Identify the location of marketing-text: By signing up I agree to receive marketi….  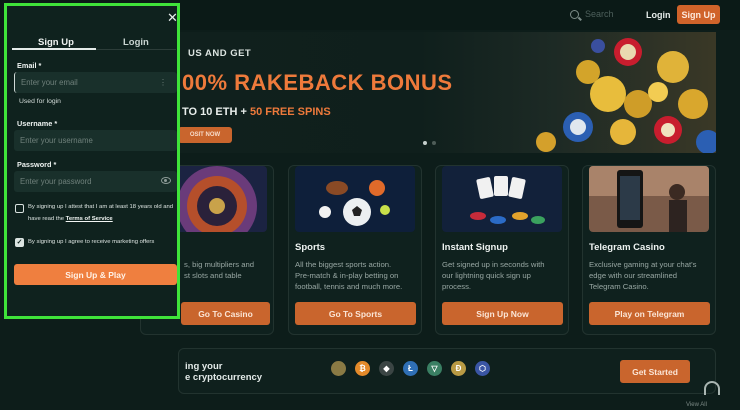
(91, 242).